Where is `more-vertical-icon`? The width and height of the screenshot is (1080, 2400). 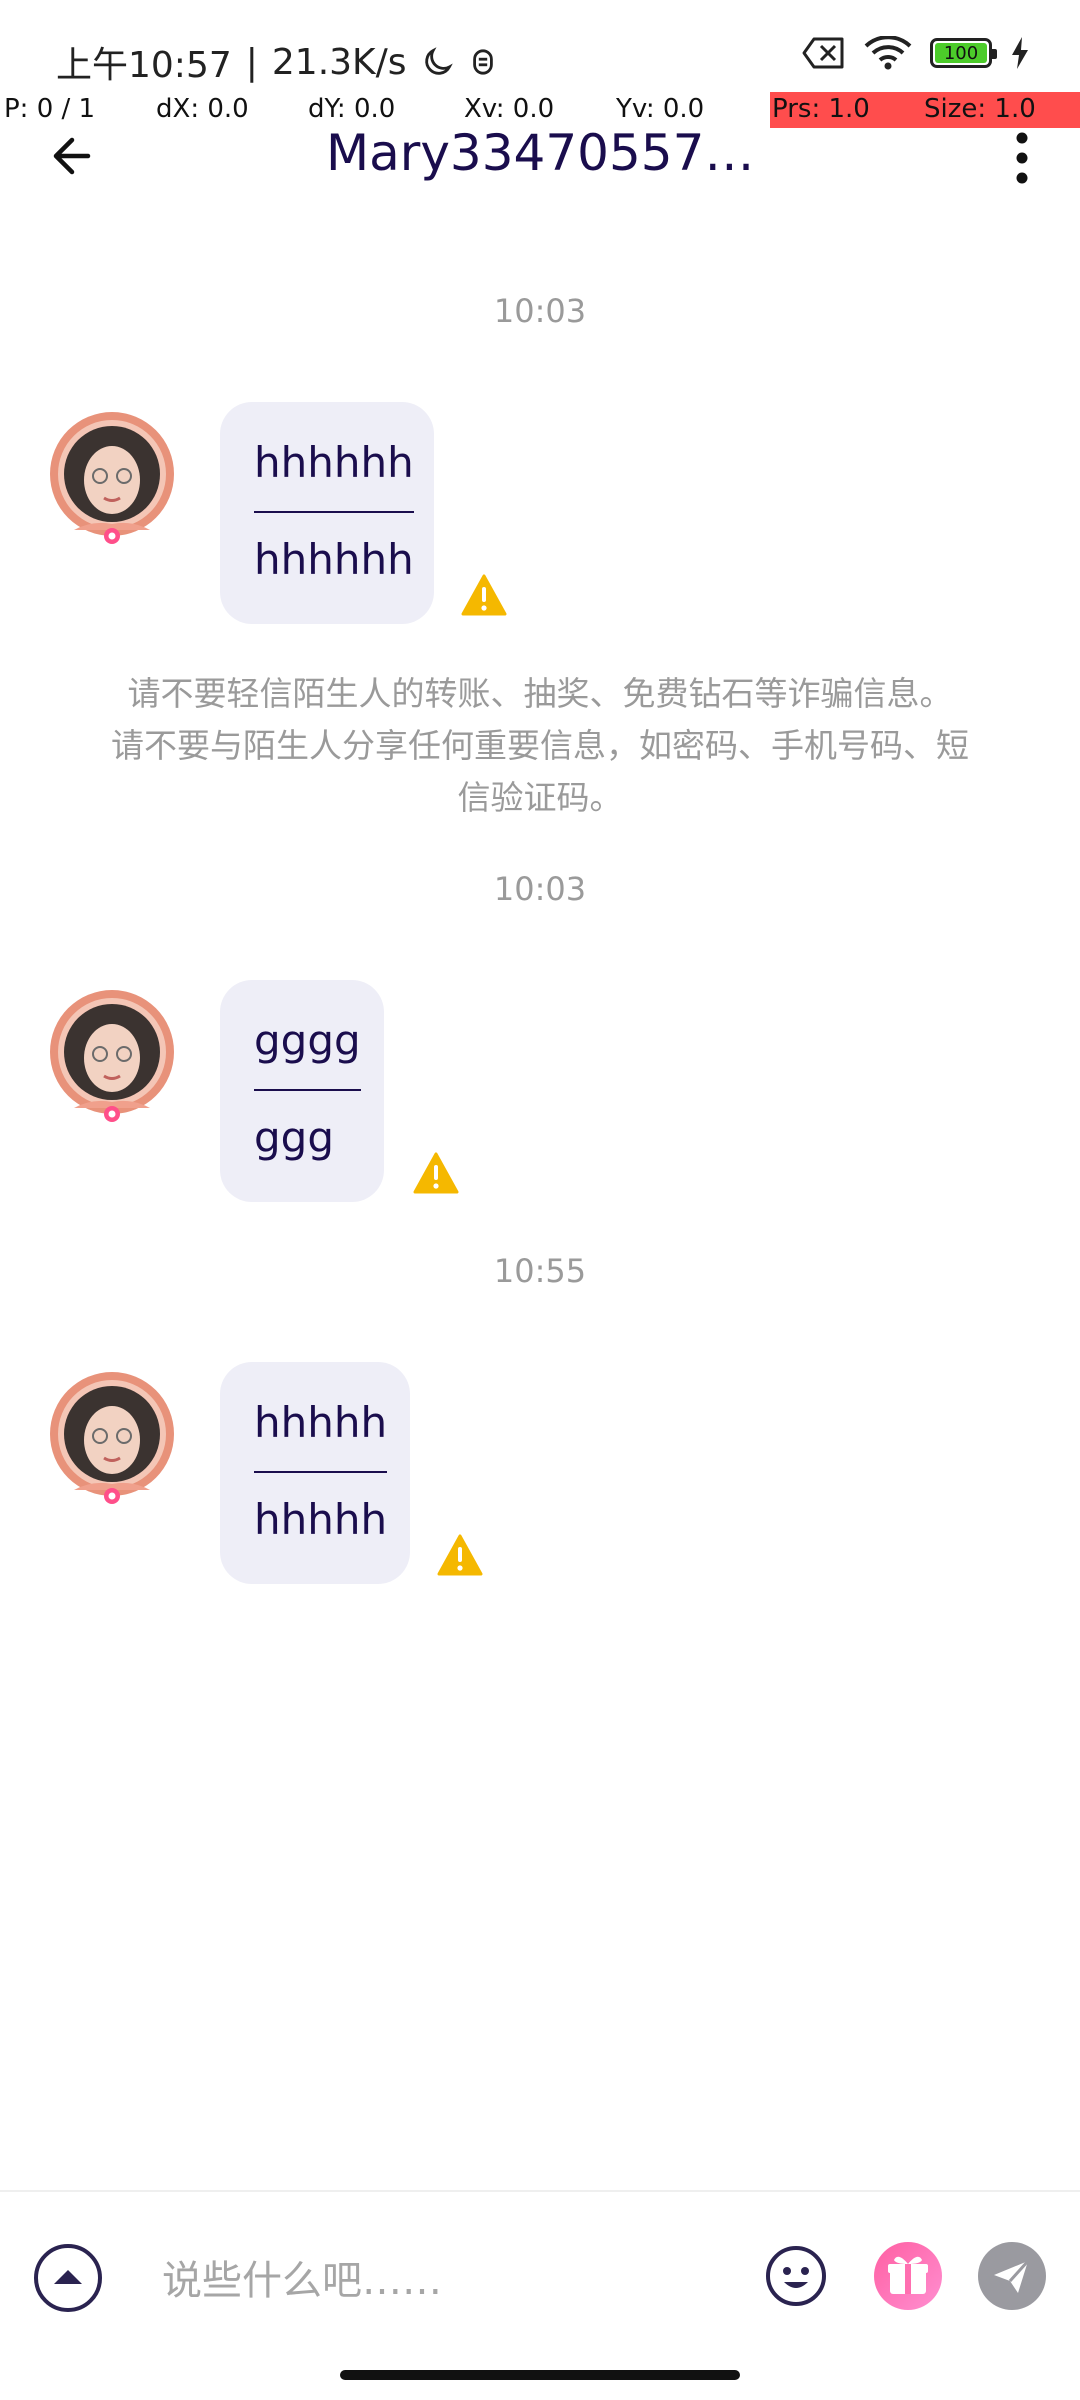 more-vertical-icon is located at coordinates (1022, 158).